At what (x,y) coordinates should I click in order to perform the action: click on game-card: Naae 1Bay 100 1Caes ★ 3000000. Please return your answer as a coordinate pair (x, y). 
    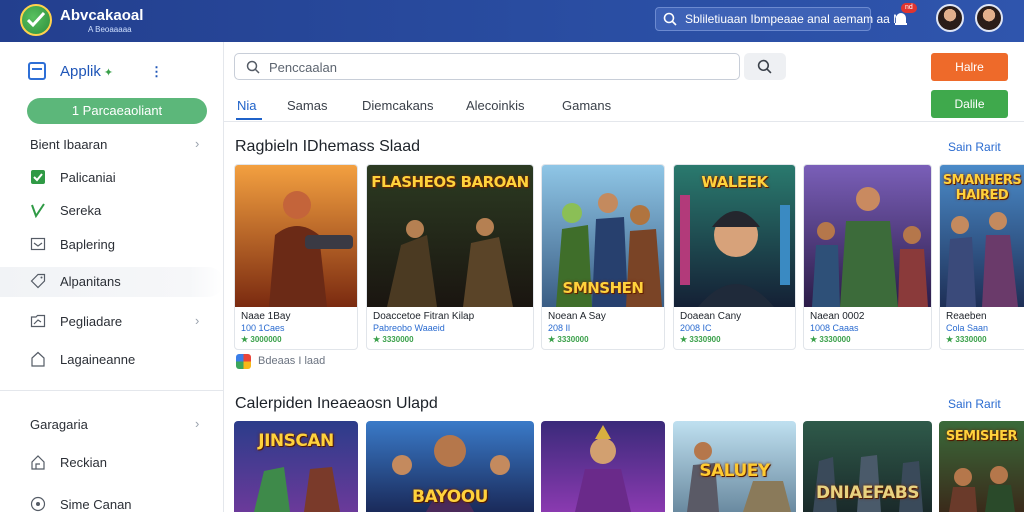
    Looking at the image, I should click on (296, 257).